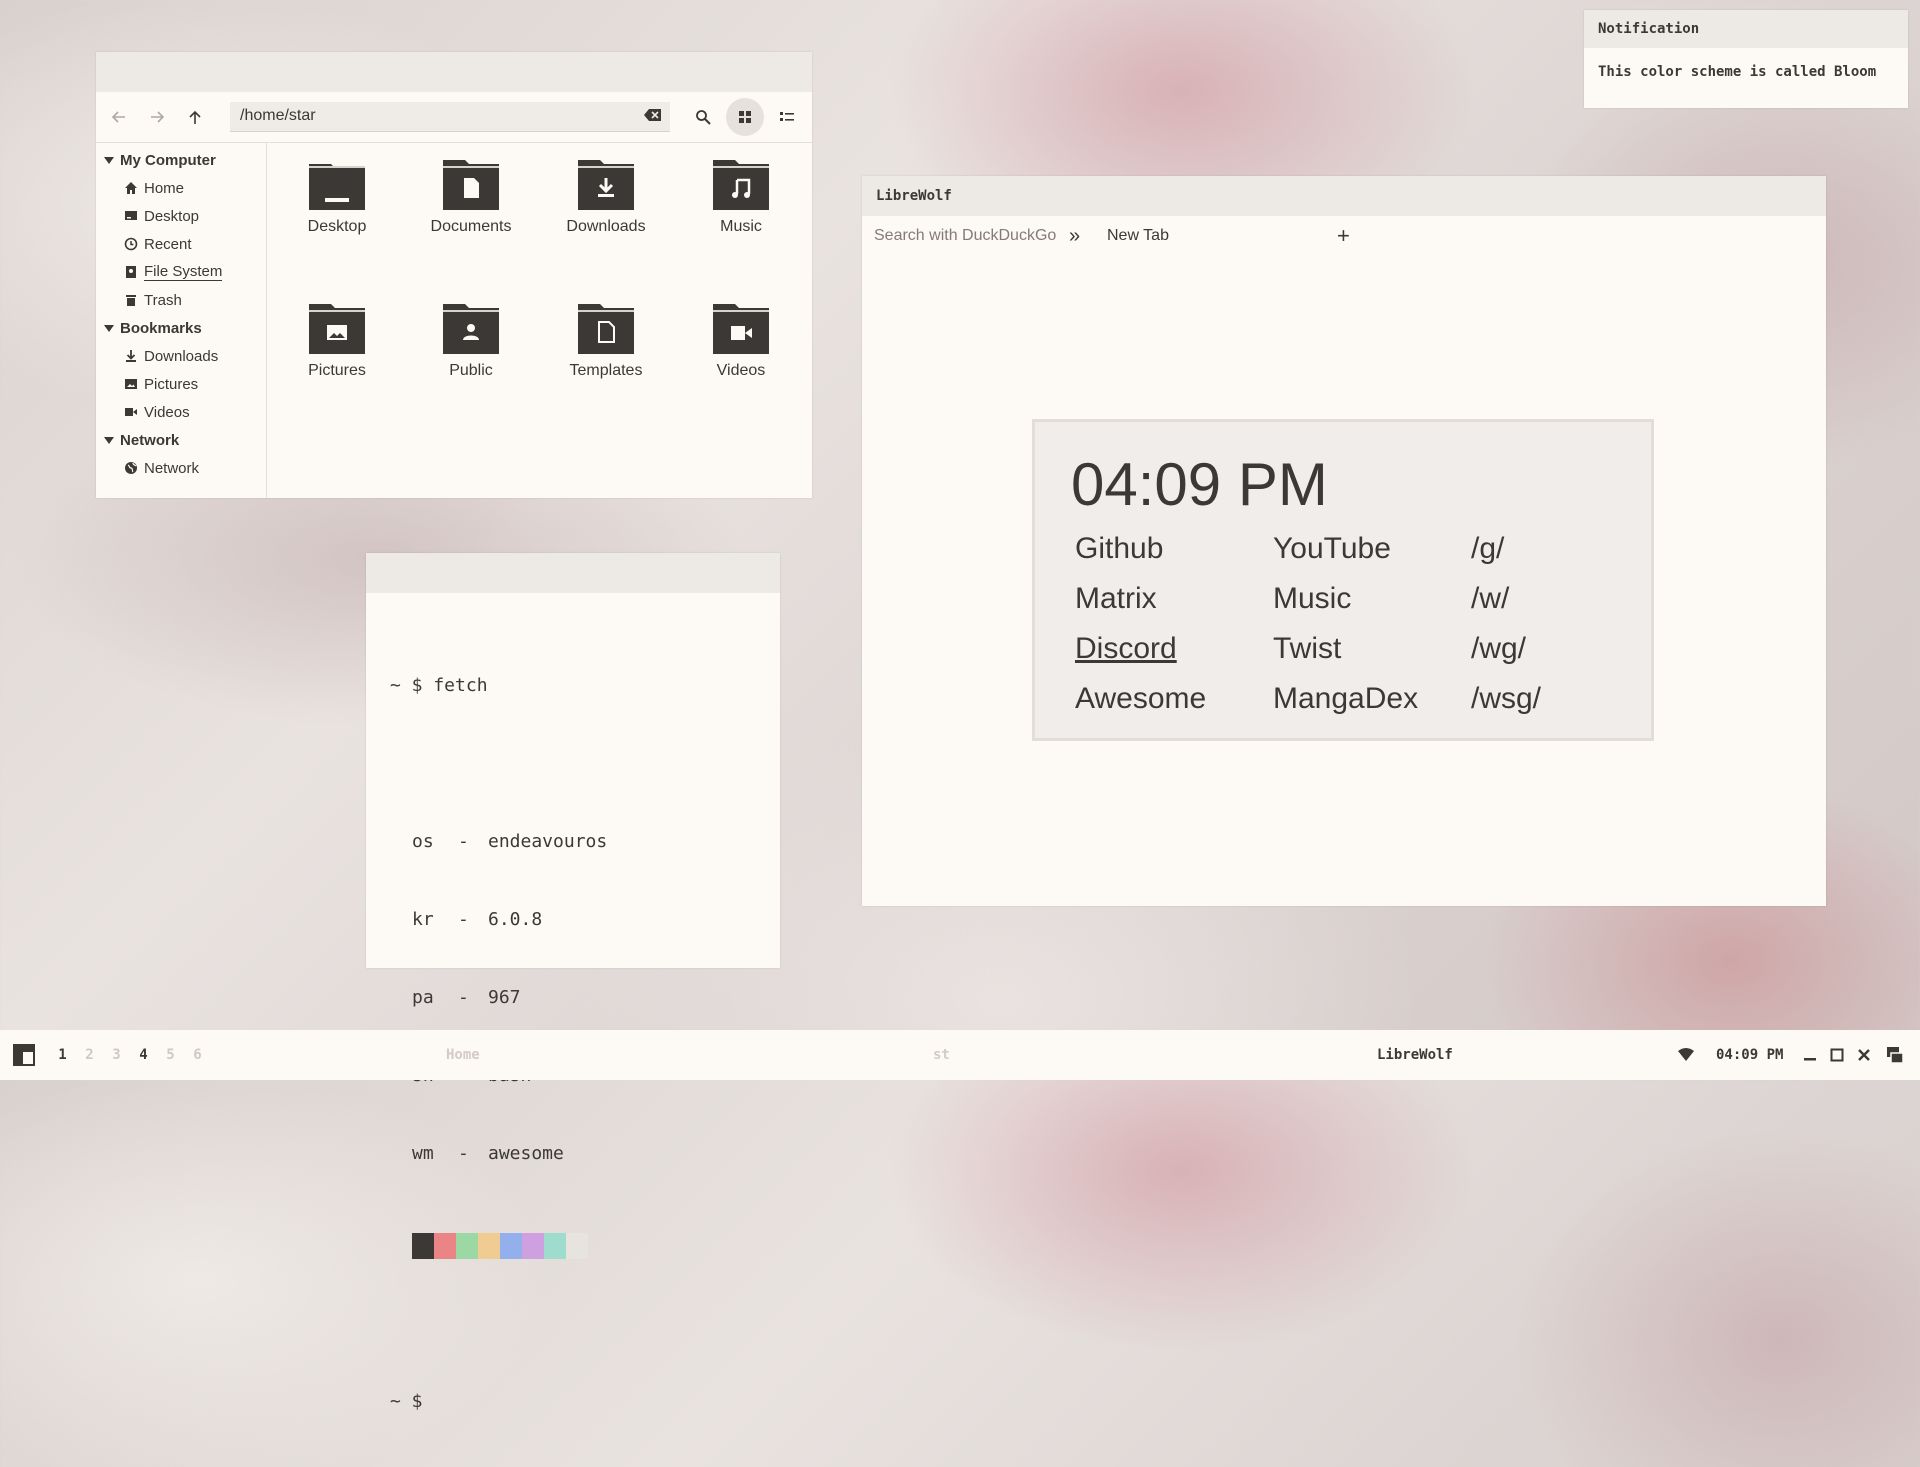  What do you see at coordinates (181, 468) in the screenshot?
I see `sidebar-item-network: Network` at bounding box center [181, 468].